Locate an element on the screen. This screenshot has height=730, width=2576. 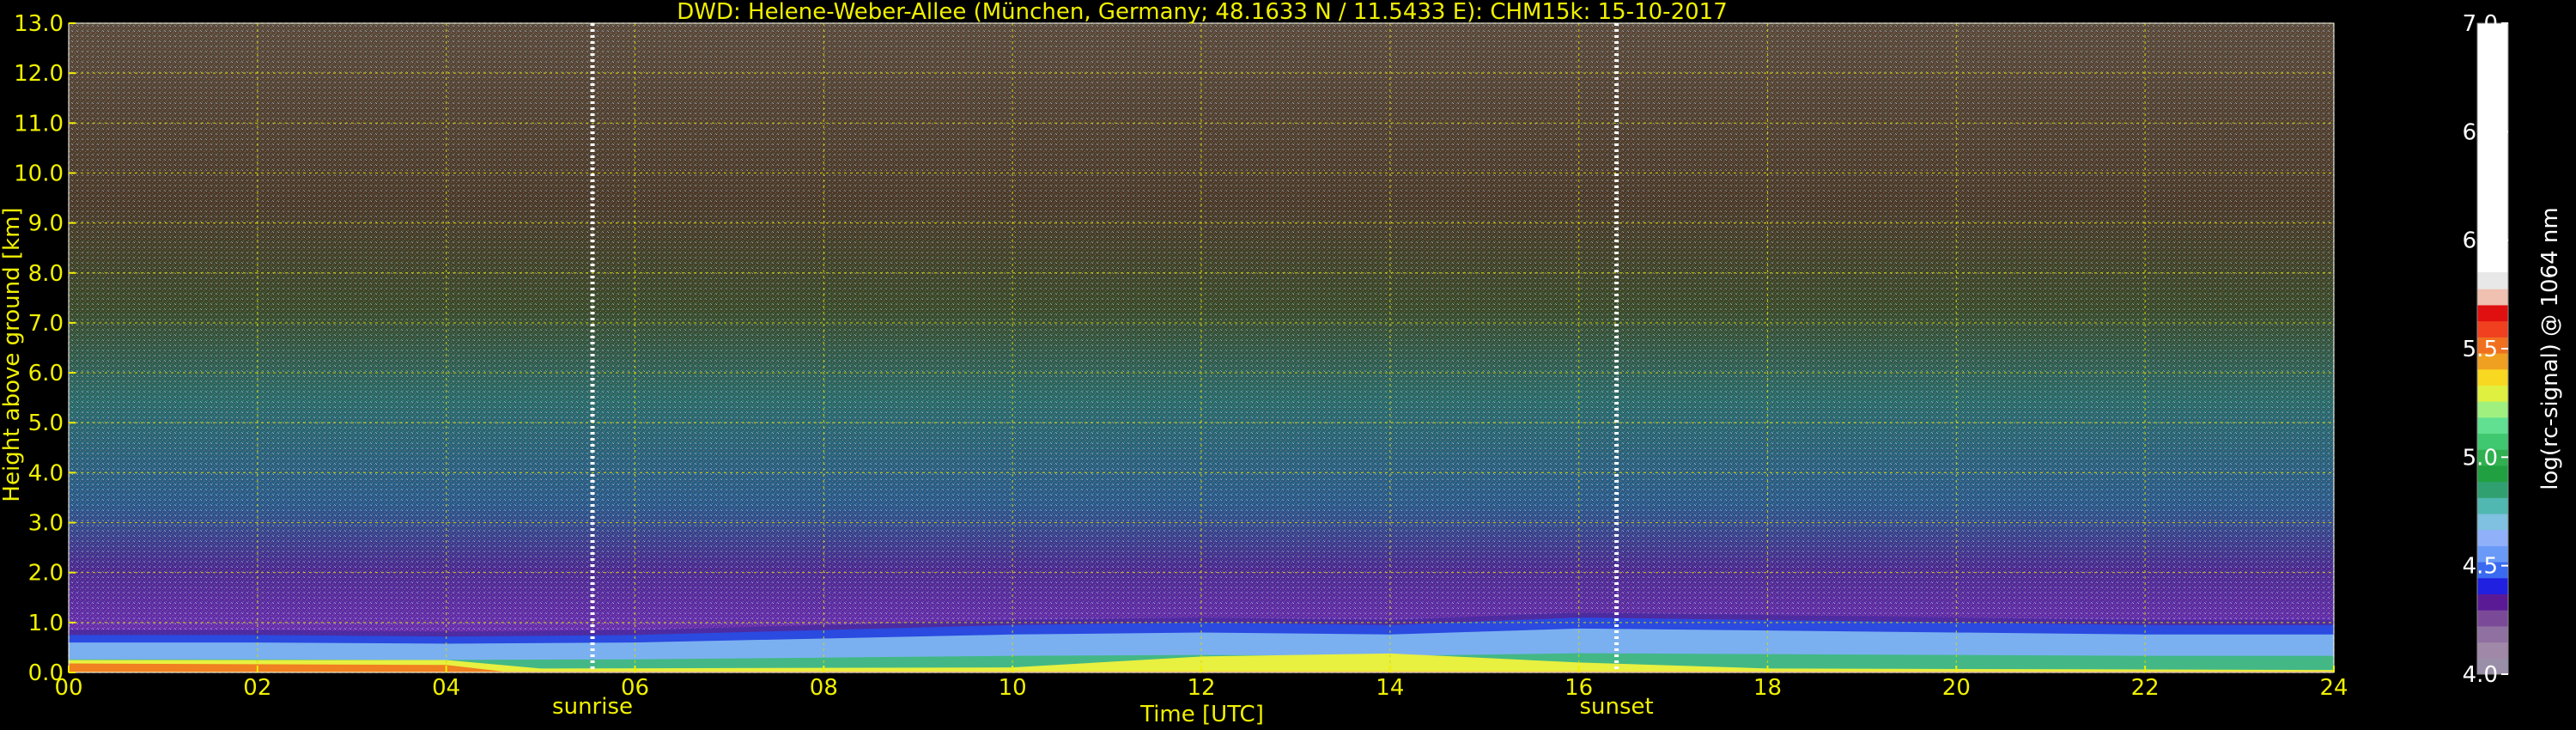
y-tick-label: 8.0 is located at coordinates (46, 274).